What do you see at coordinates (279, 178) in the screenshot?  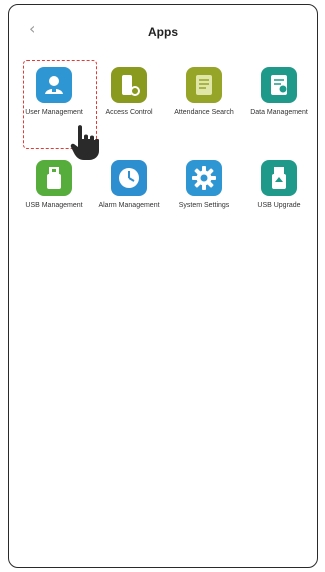 I see `usb-upgrade-icon` at bounding box center [279, 178].